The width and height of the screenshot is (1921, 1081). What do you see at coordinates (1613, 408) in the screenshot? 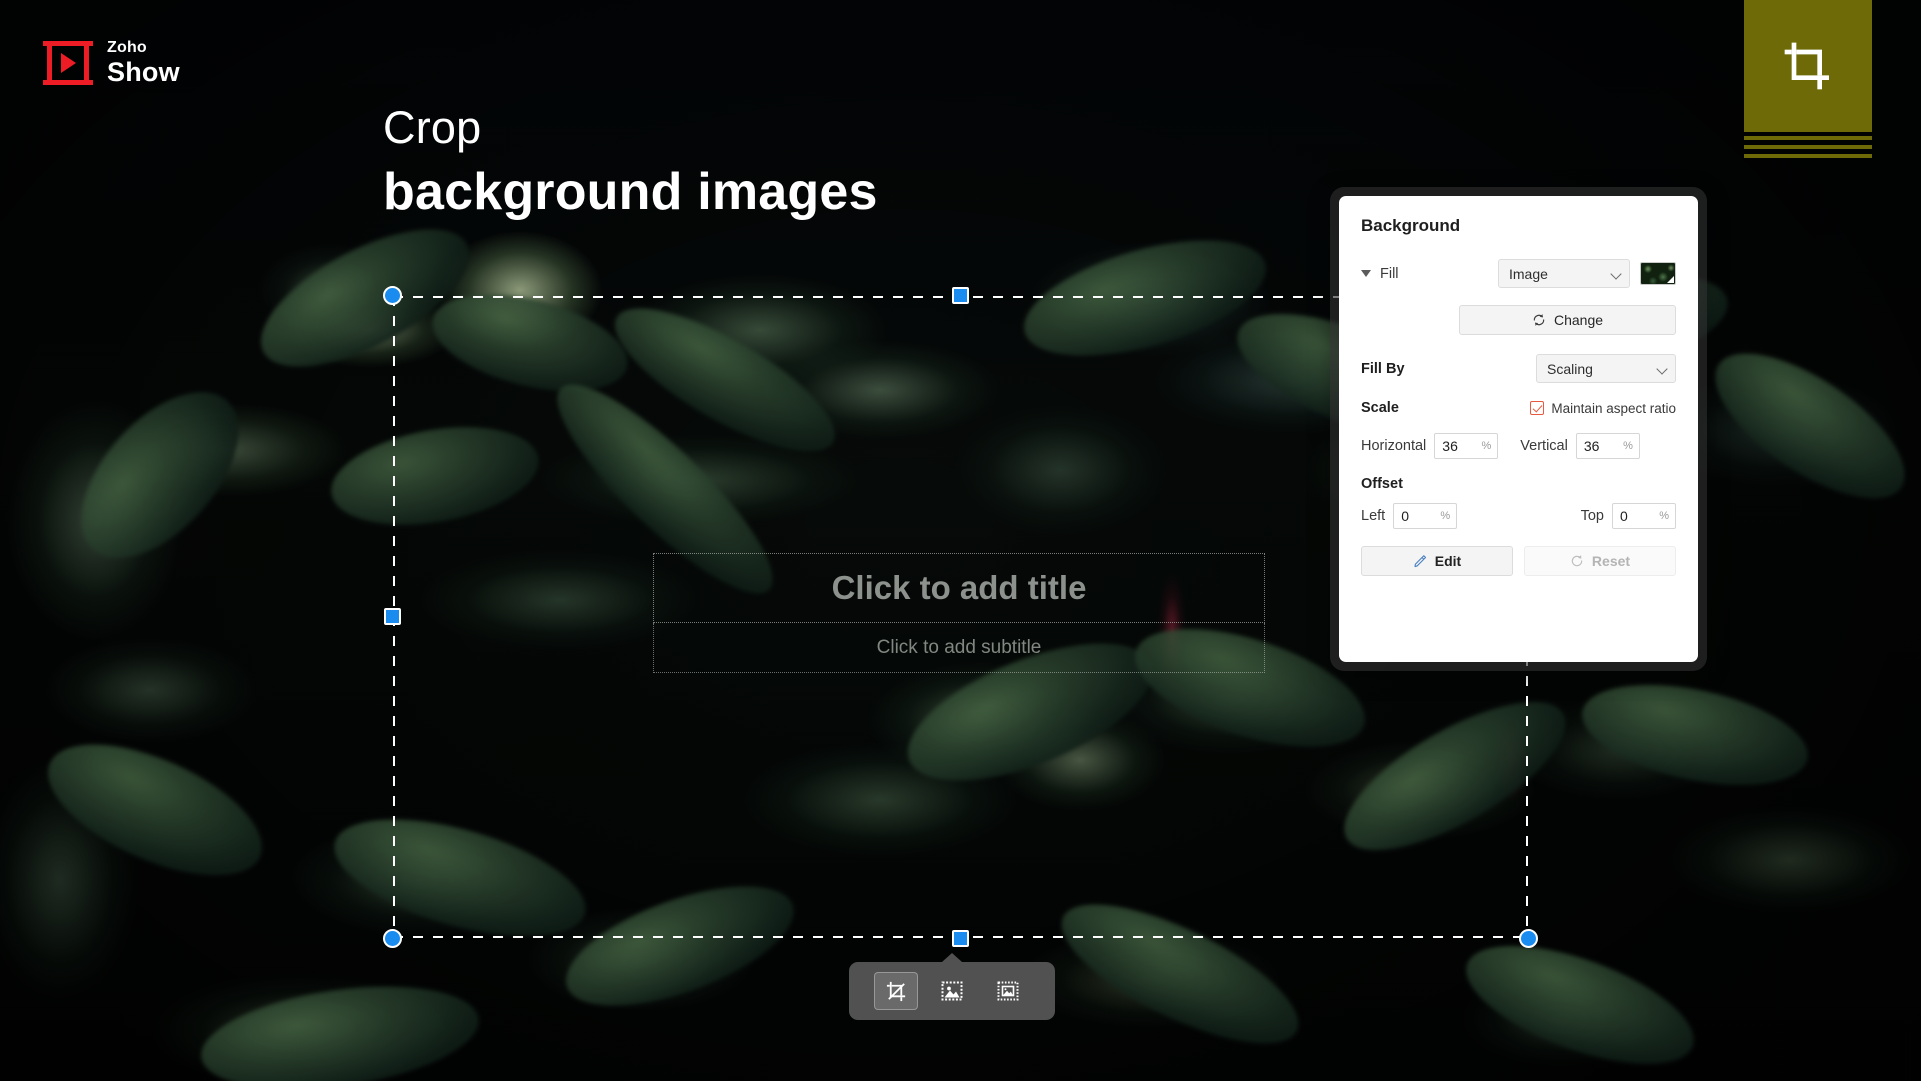
I see `maintain-aspect-ratio-label: Maintain aspect ratio` at bounding box center [1613, 408].